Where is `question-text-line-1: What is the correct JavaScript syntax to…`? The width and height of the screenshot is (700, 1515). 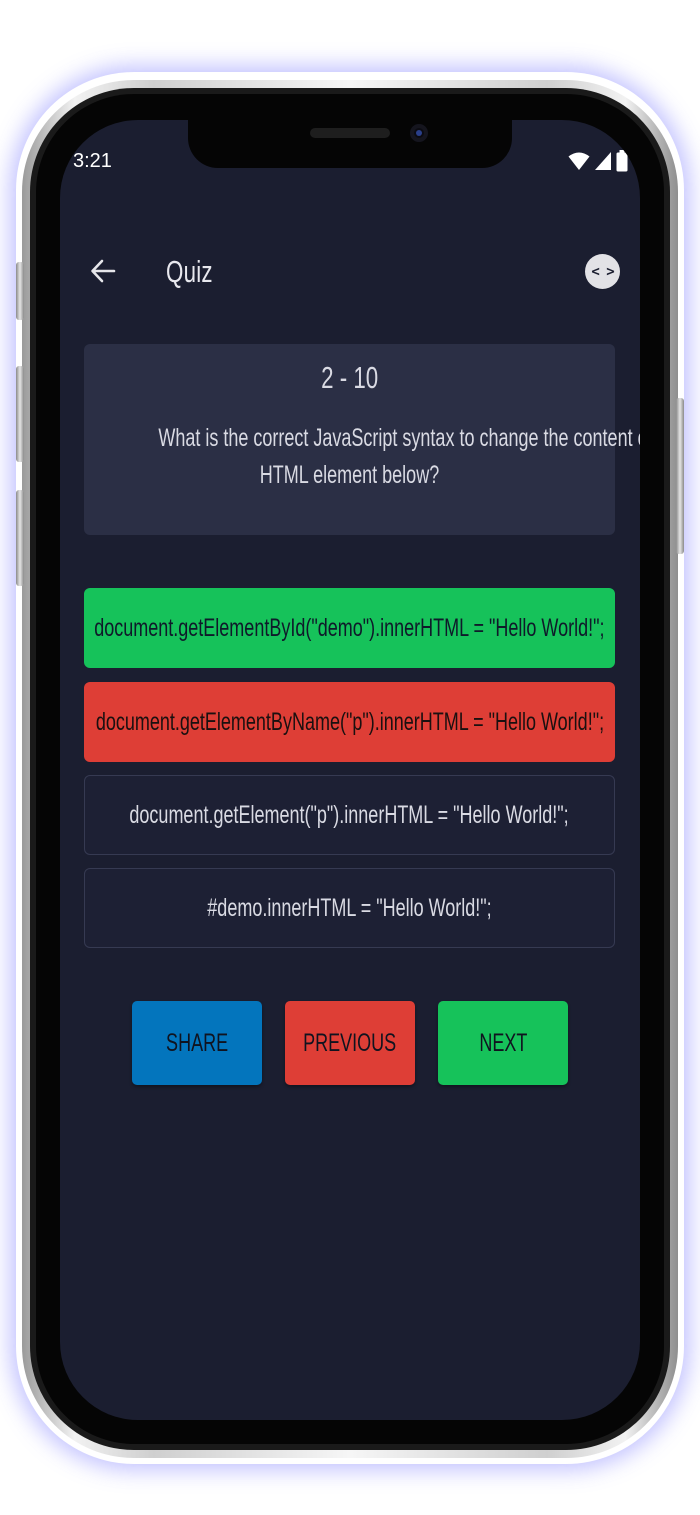 question-text-line-1: What is the correct JavaScript syntax to… is located at coordinates (399, 438).